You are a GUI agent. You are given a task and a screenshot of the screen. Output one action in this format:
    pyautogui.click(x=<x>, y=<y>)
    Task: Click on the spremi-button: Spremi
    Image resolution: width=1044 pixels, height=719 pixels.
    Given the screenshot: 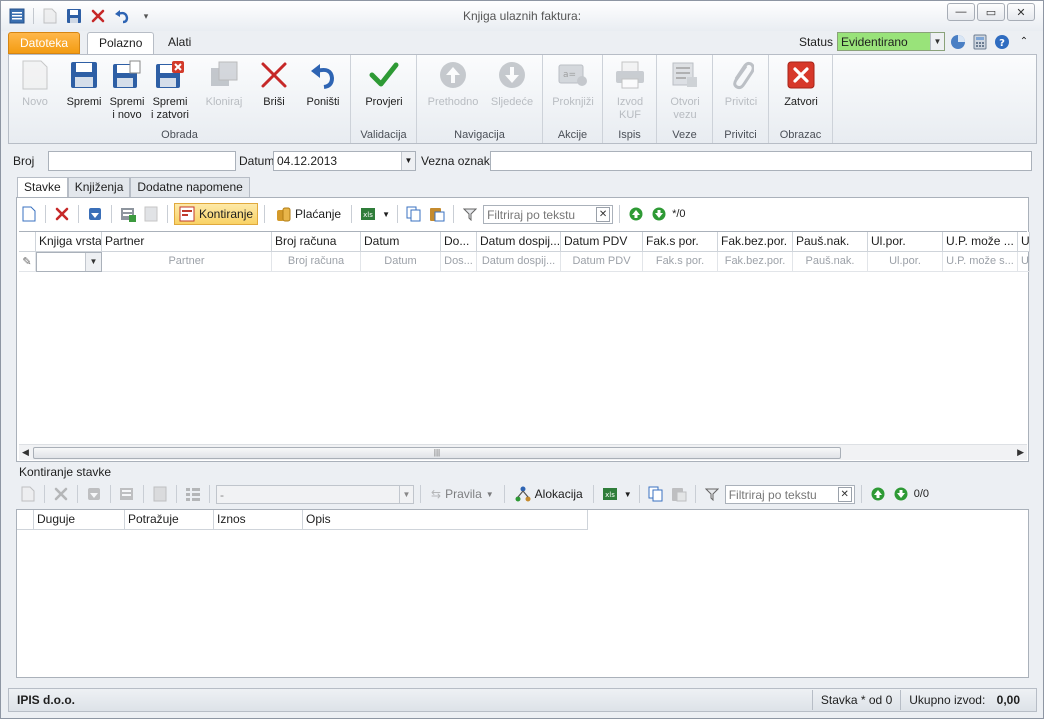 What is the action you would take?
    pyautogui.click(x=84, y=83)
    